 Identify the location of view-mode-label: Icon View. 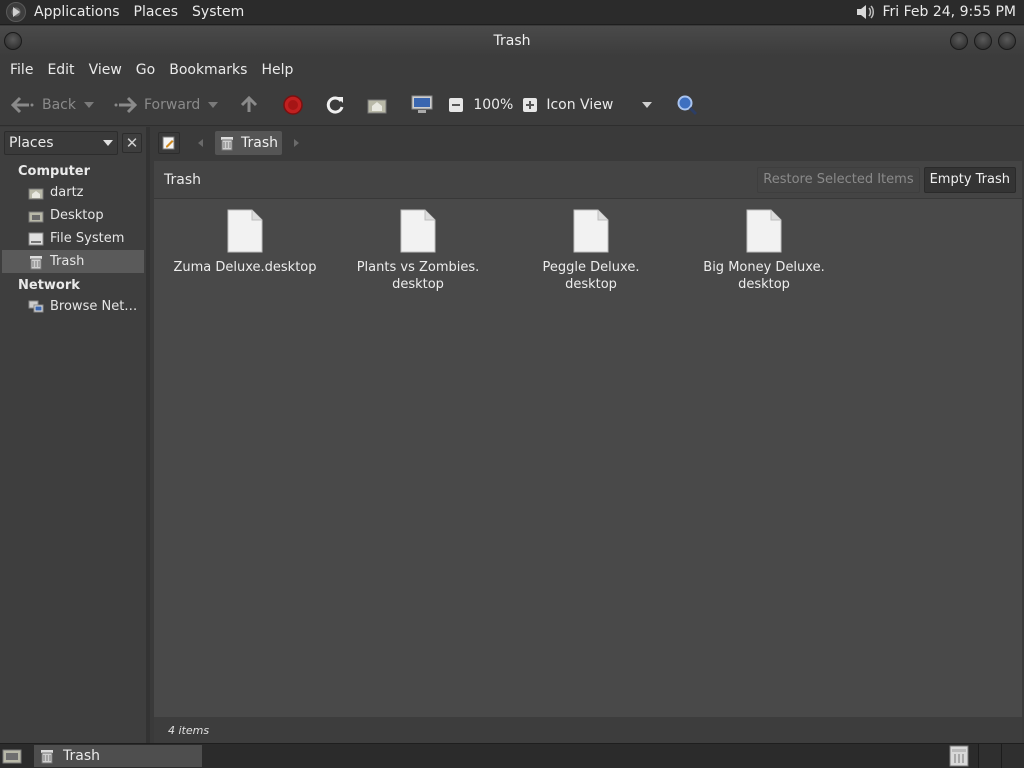
(580, 104).